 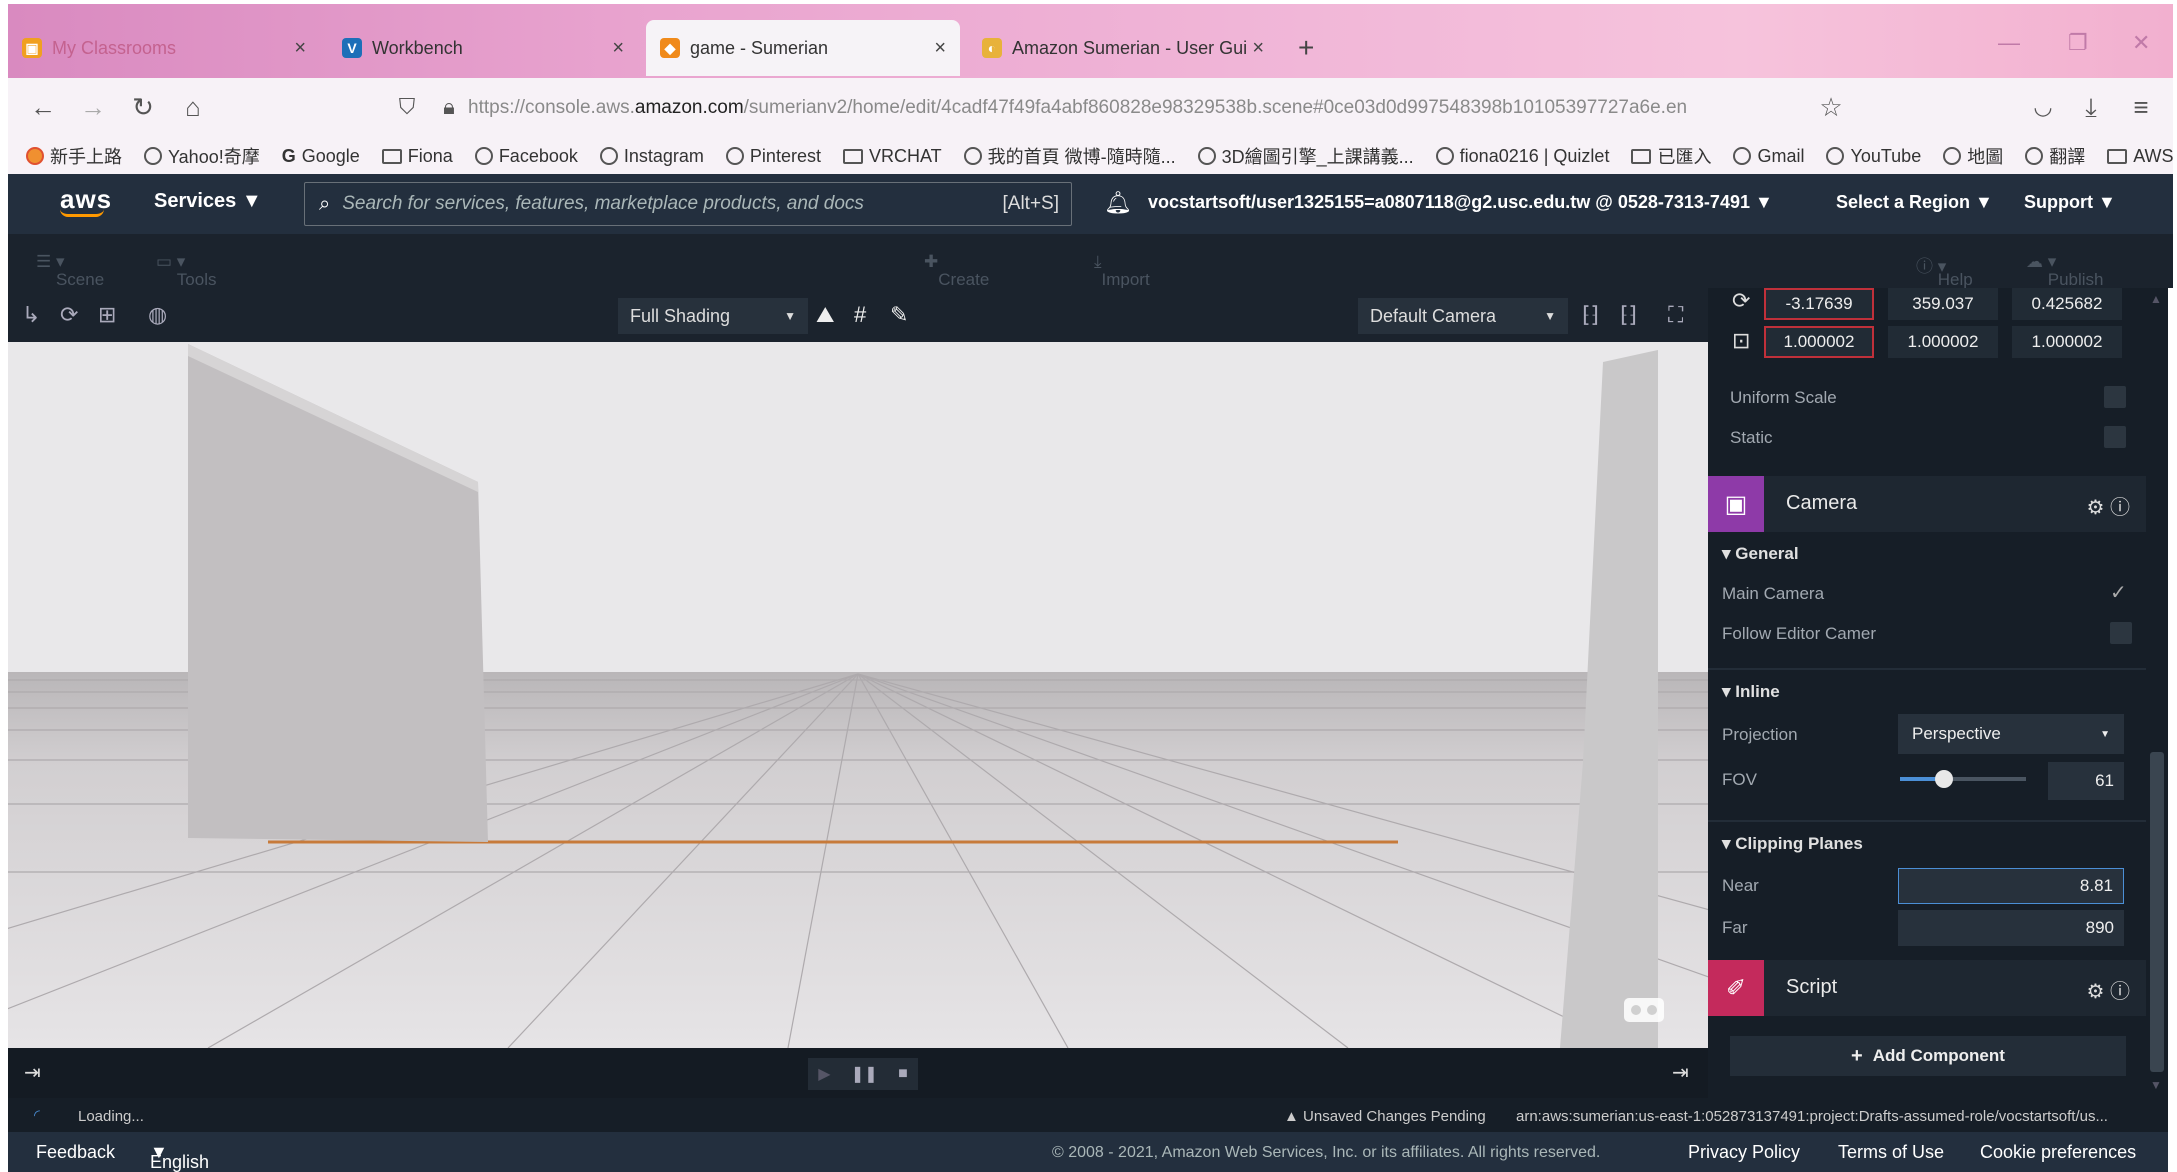 What do you see at coordinates (903, 1074) in the screenshot?
I see `stop-icon: ■` at bounding box center [903, 1074].